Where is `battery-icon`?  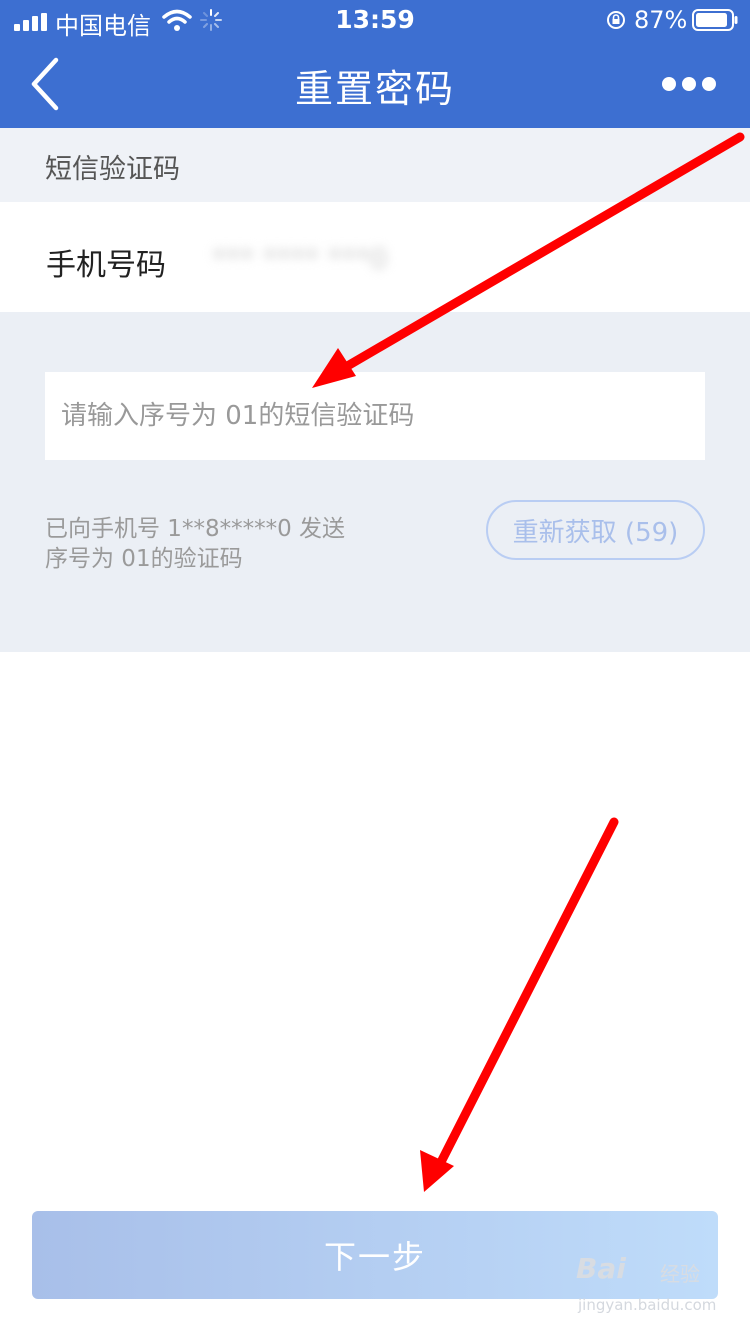
battery-icon is located at coordinates (715, 20).